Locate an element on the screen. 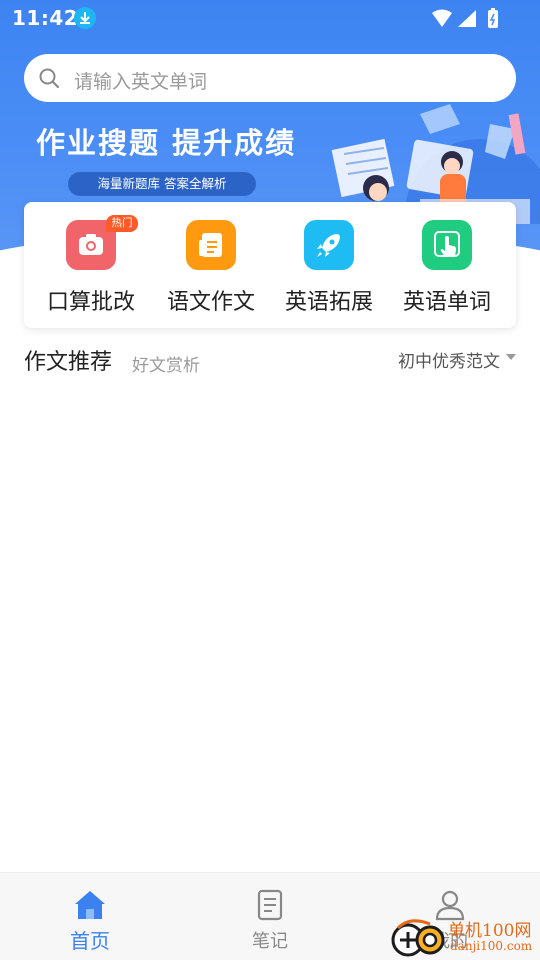 This screenshot has height=960, width=540. tool-english-words: 英语单词 is located at coordinates (447, 270).